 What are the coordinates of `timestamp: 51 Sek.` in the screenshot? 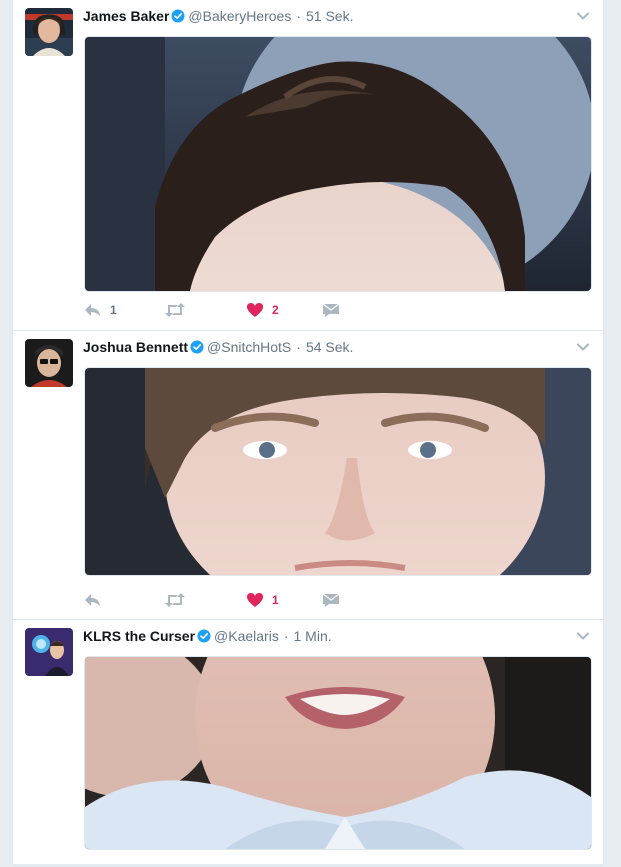 It's located at (329, 16).